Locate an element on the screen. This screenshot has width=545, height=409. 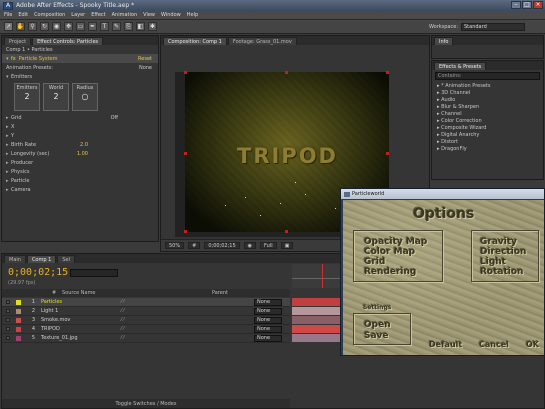
menu-view: View is located at coordinates (149, 15).